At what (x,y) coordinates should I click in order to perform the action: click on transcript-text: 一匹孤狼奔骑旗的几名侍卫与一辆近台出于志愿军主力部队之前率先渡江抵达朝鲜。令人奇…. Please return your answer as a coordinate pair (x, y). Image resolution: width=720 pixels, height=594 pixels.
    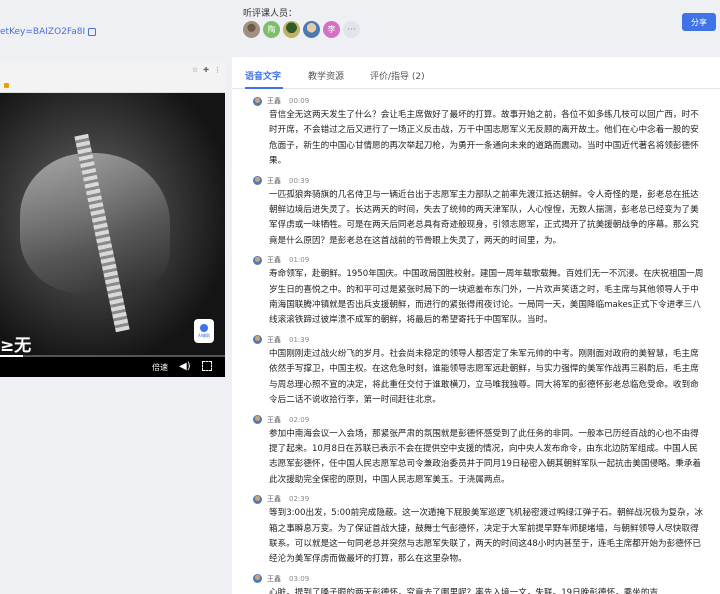
    Looking at the image, I should click on (484, 217).